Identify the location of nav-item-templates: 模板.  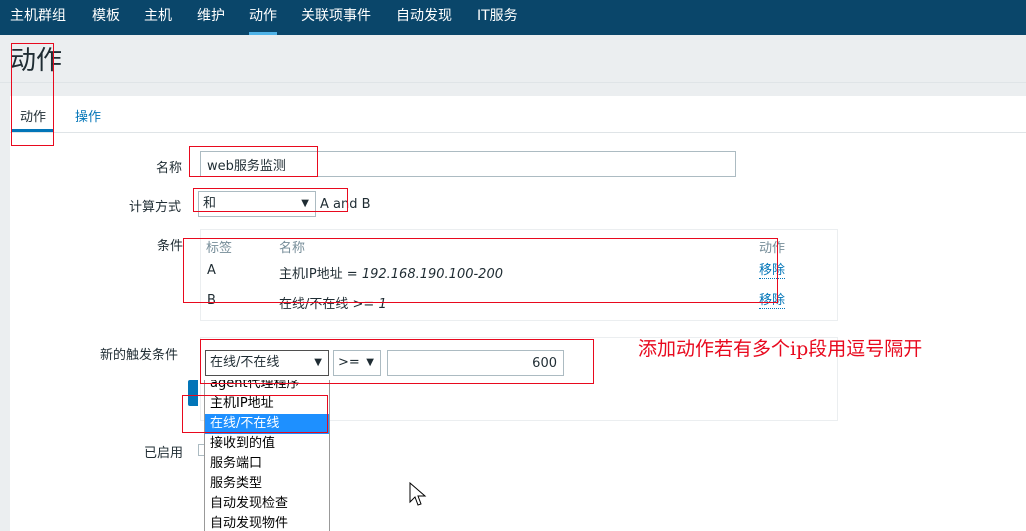
(106, 17).